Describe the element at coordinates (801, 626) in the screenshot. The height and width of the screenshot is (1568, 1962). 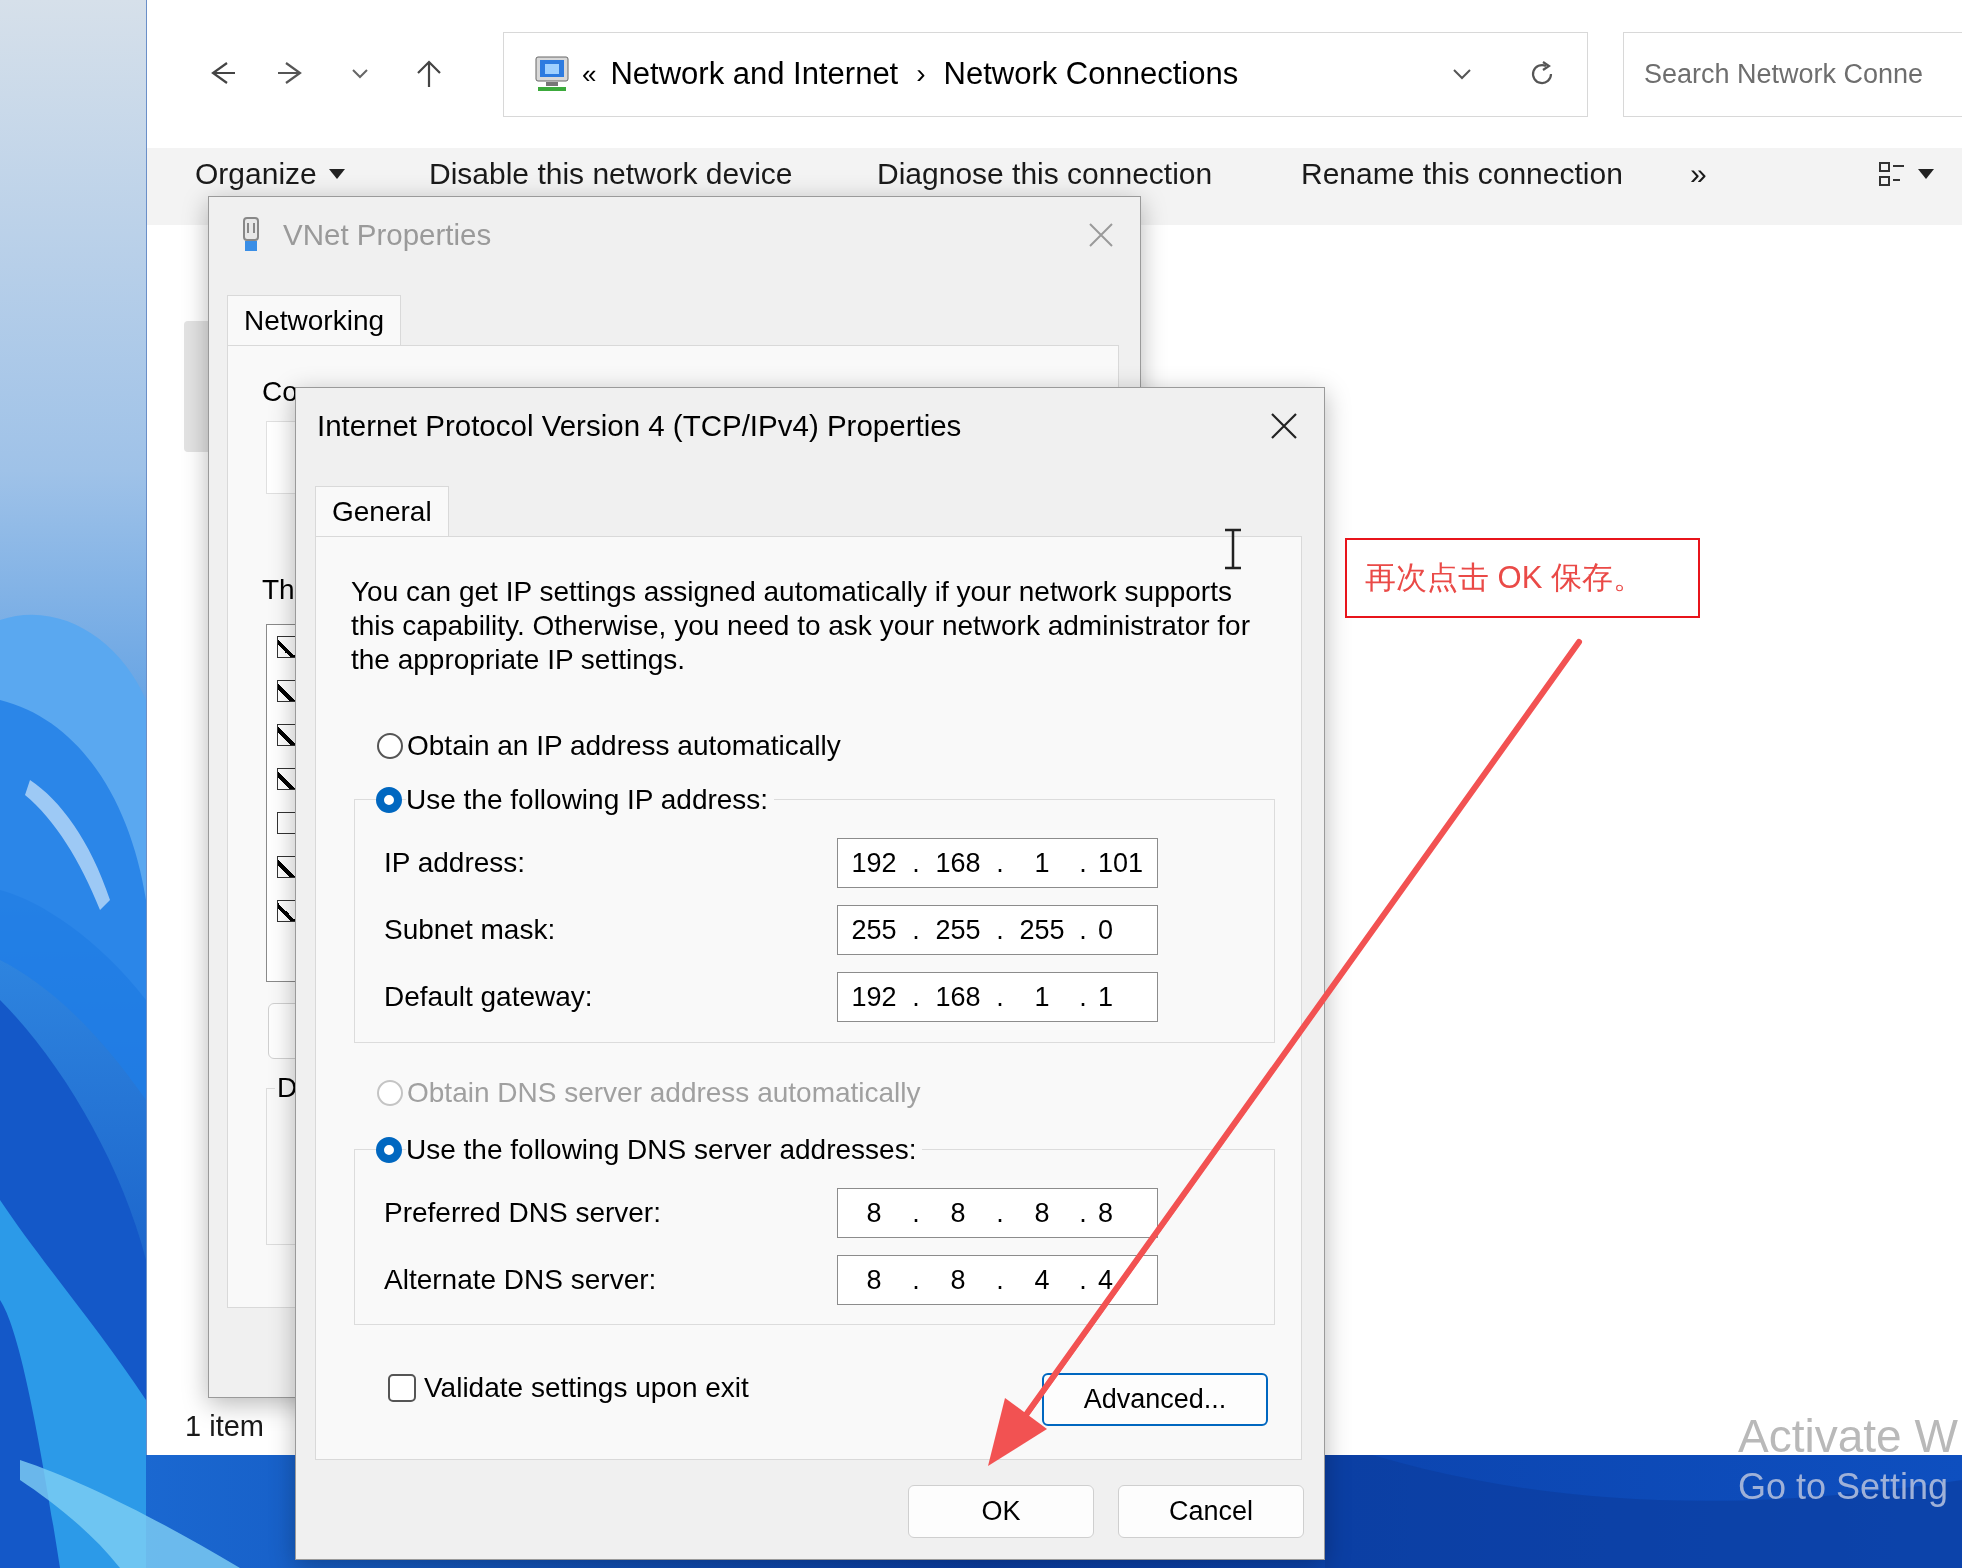
I see `description-text: You can get IP settings assigned automatically if your network supports this capability. Otherwise, you need to ask your network administrator for the appropriate IP settings.` at that location.